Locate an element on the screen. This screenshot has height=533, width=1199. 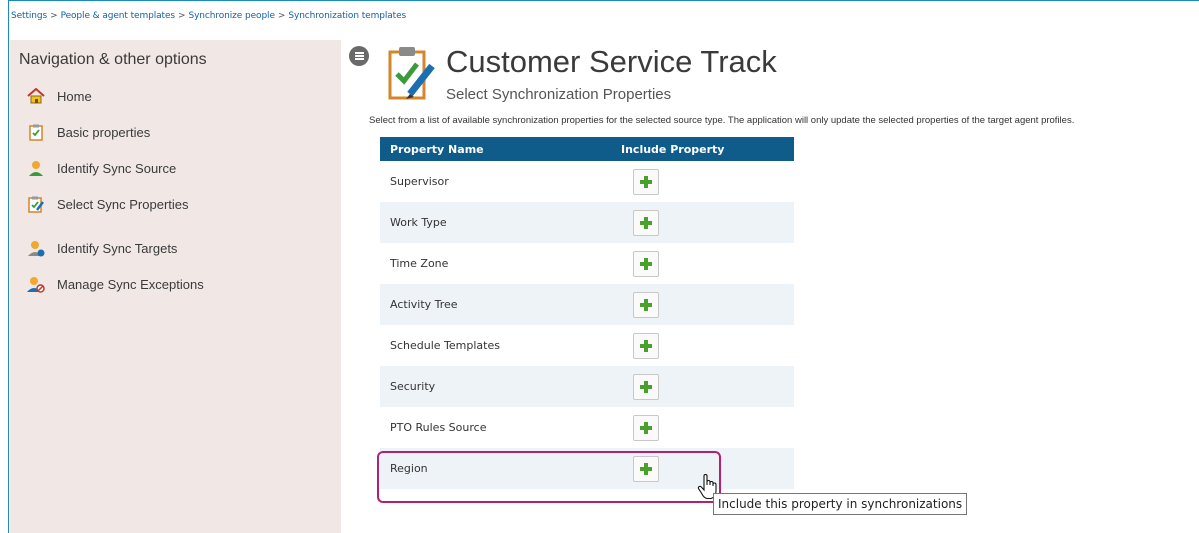
page-title: Customer Service Track is located at coordinates (611, 61).